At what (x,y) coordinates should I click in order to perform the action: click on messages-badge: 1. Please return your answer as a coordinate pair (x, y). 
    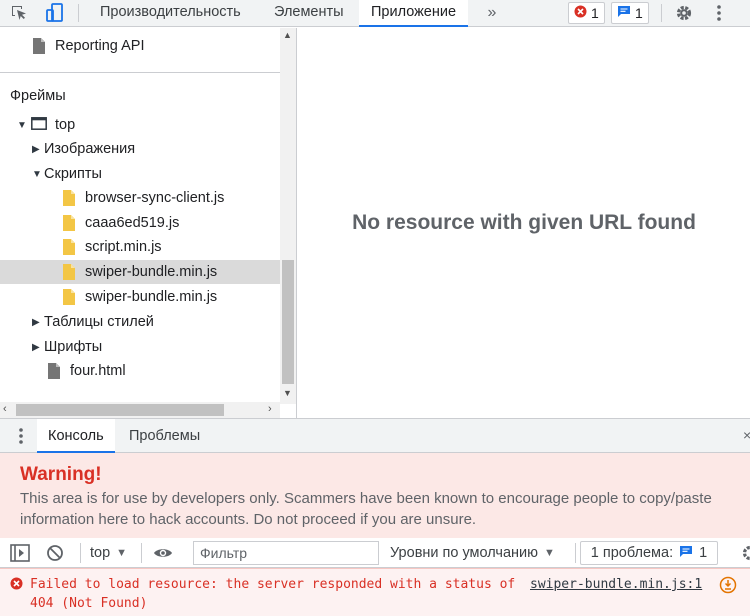
    Looking at the image, I should click on (630, 13).